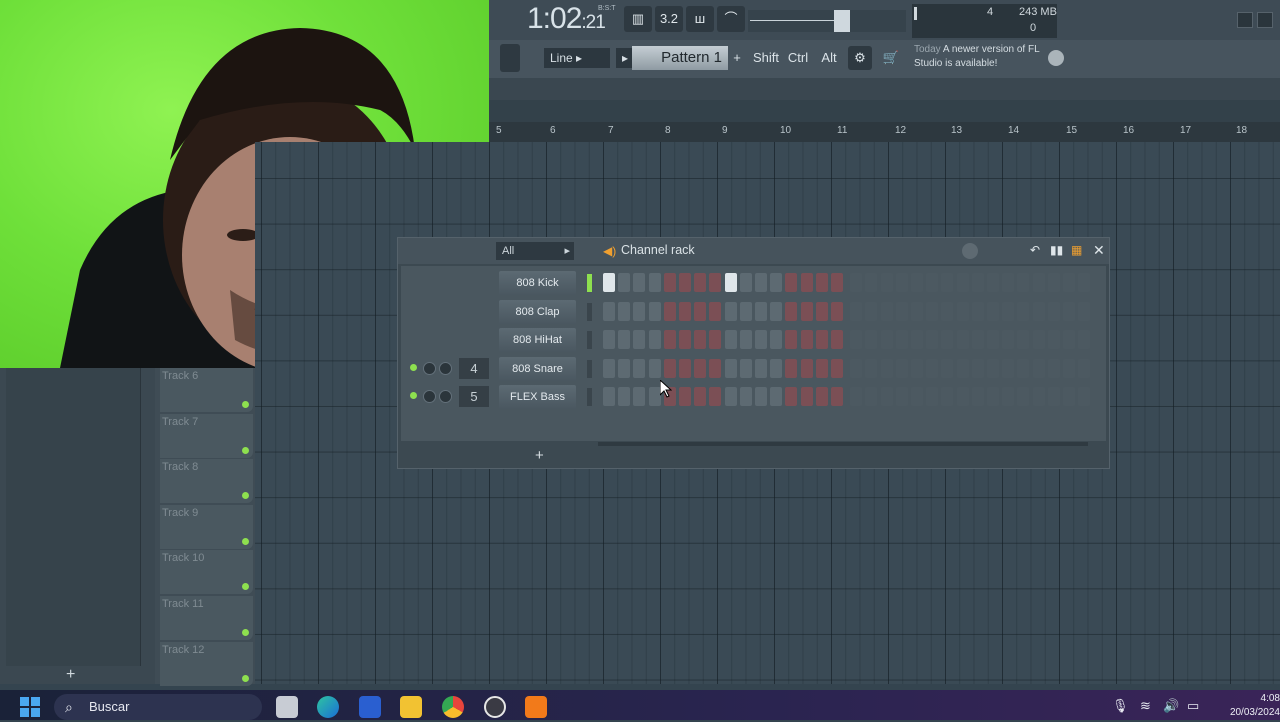 This screenshot has width=1280, height=722. Describe the element at coordinates (537, 397) in the screenshot. I see `channel-name-button: FLEX Bass` at that location.